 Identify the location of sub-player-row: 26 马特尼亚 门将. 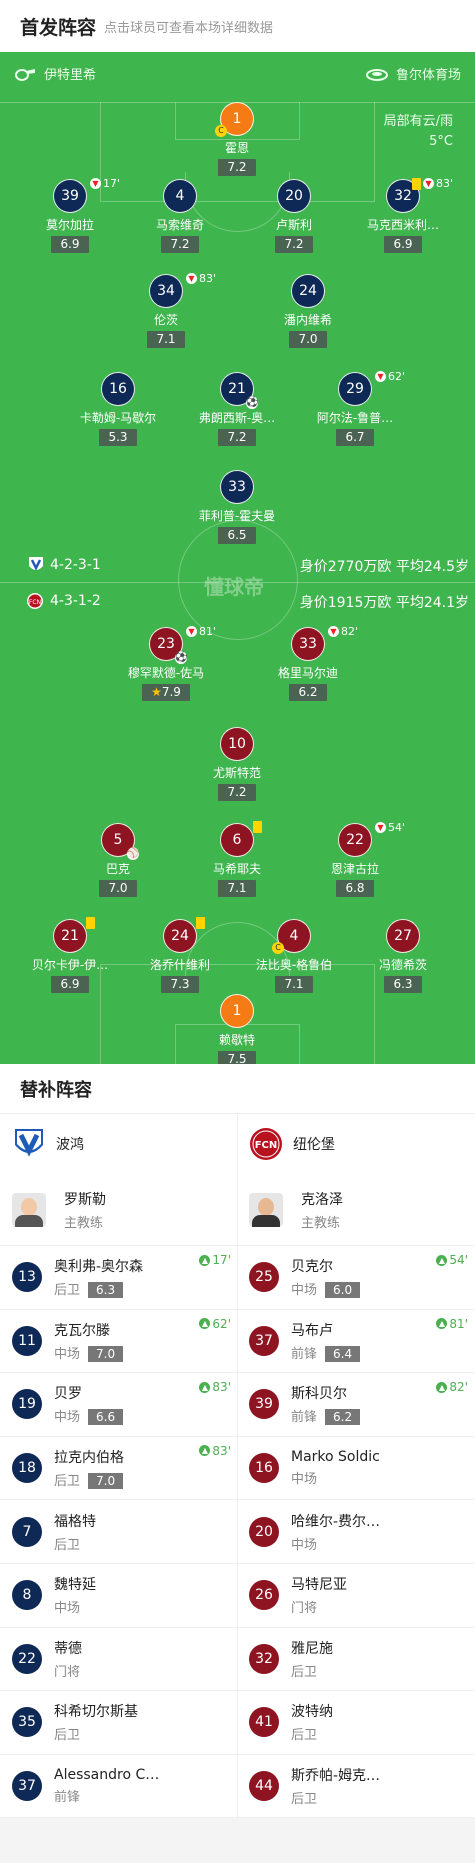
(355, 1596).